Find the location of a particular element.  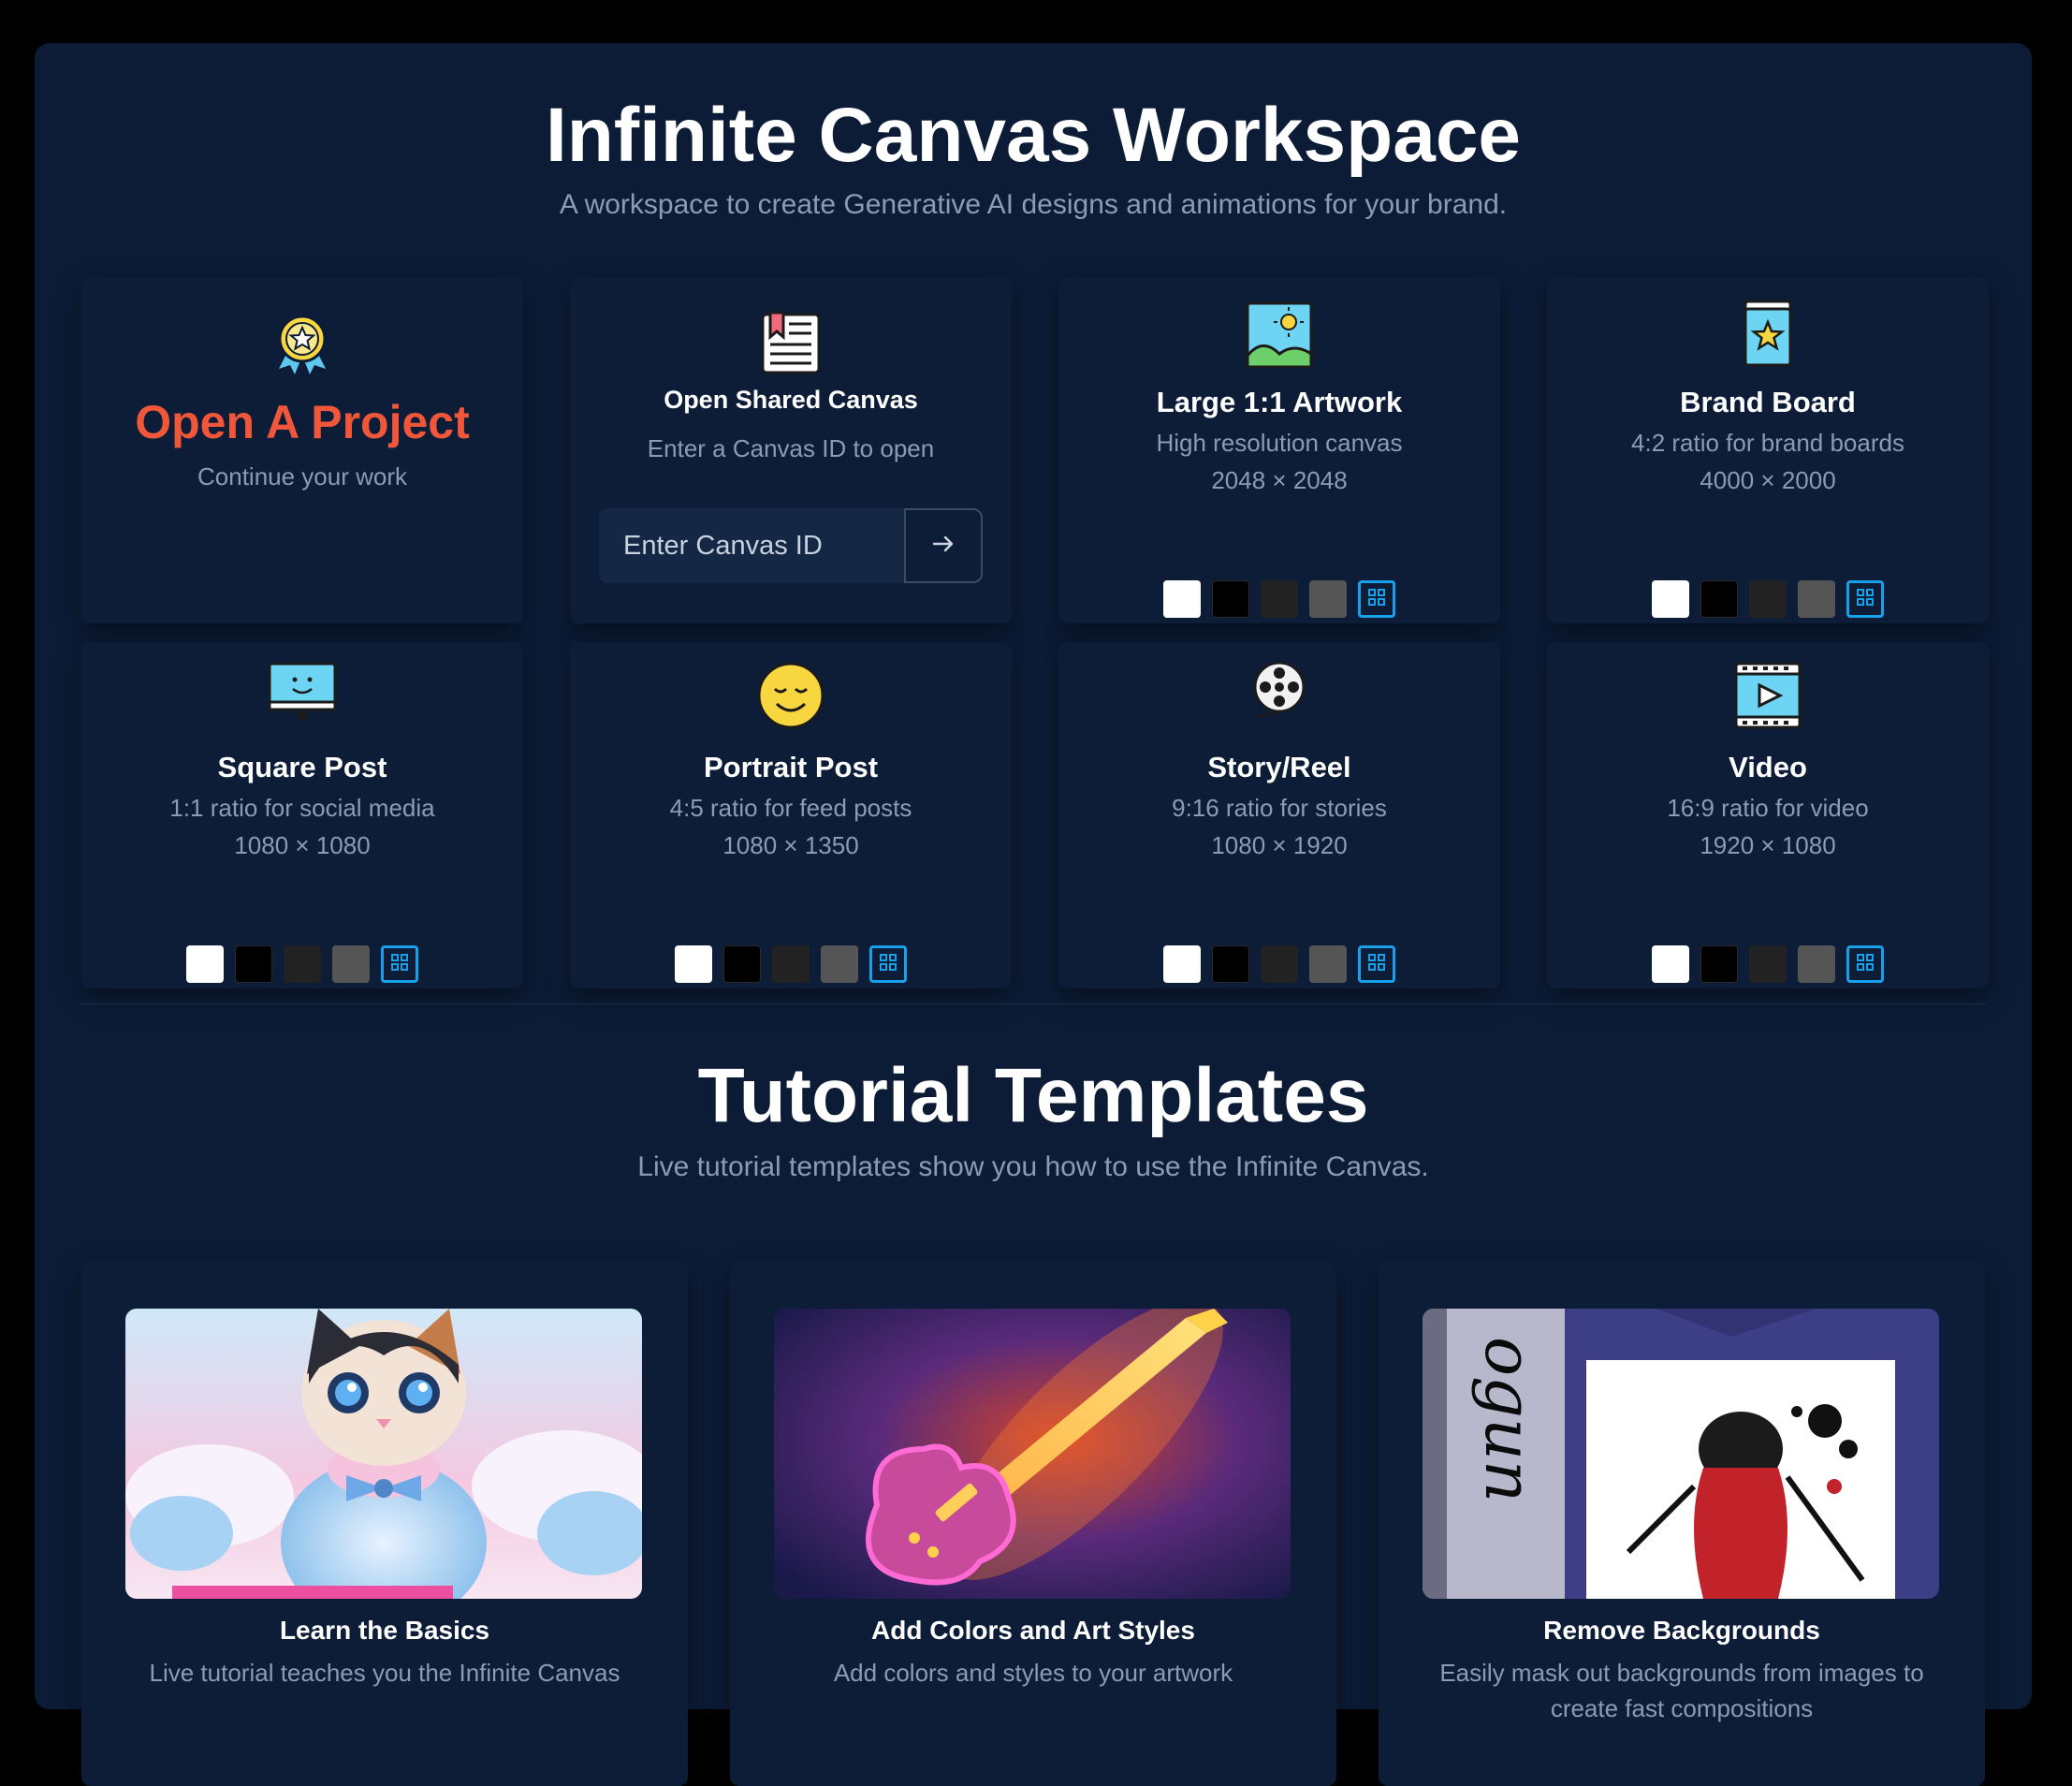

format-size: 1080 × 1350 is located at coordinates (790, 845).